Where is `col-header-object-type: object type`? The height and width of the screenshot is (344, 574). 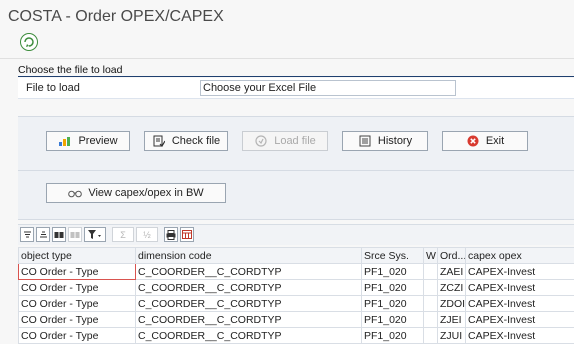
col-header-object-type: object type is located at coordinates (77, 256).